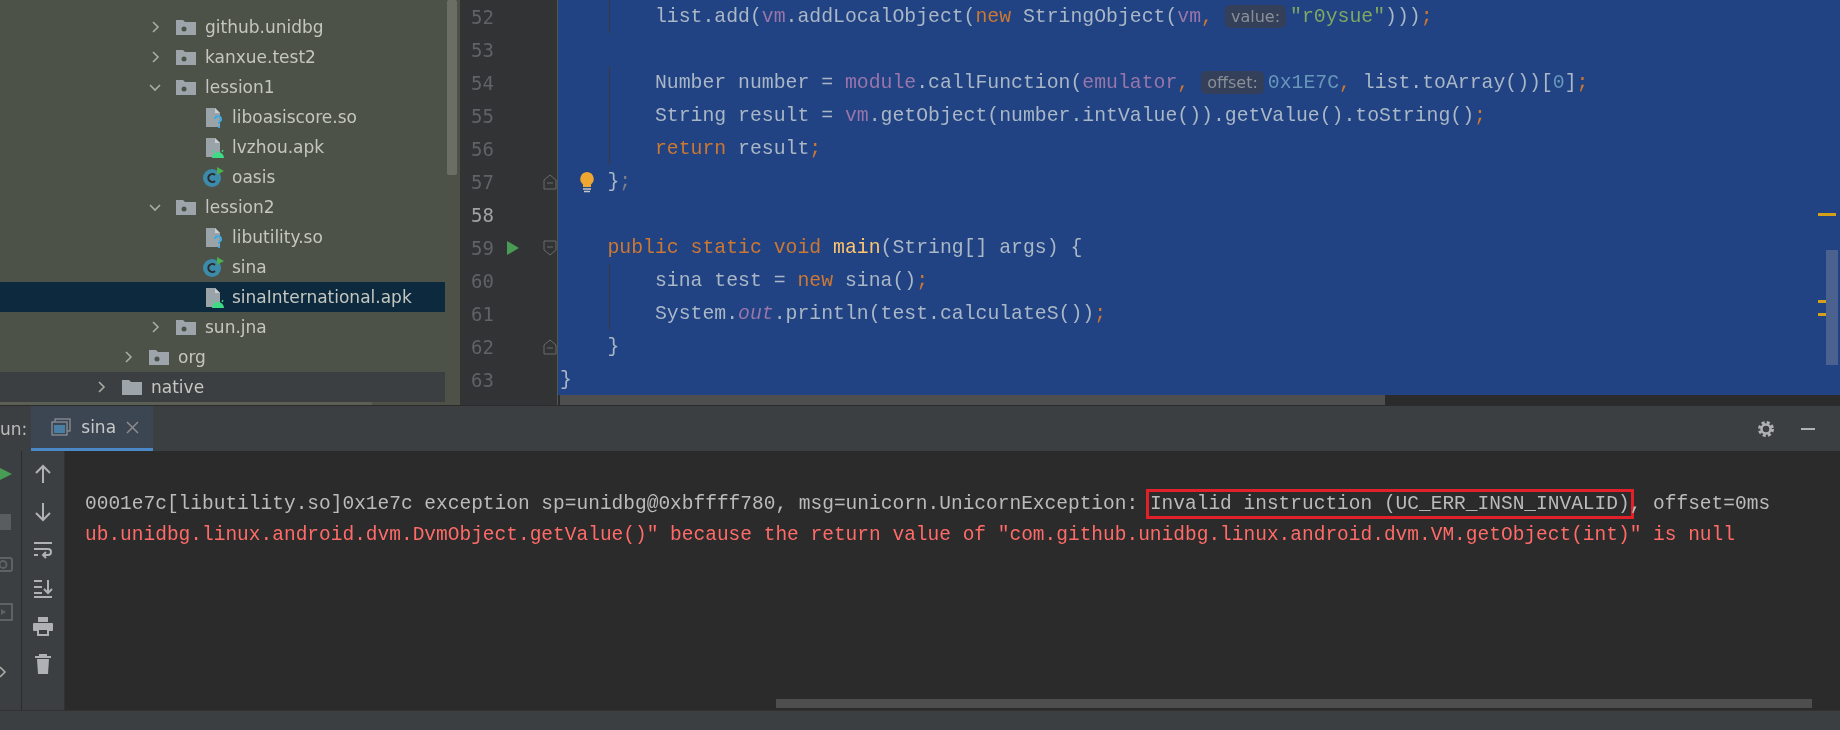 This screenshot has height=730, width=1840. What do you see at coordinates (1766, 428) in the screenshot?
I see `settings-icon` at bounding box center [1766, 428].